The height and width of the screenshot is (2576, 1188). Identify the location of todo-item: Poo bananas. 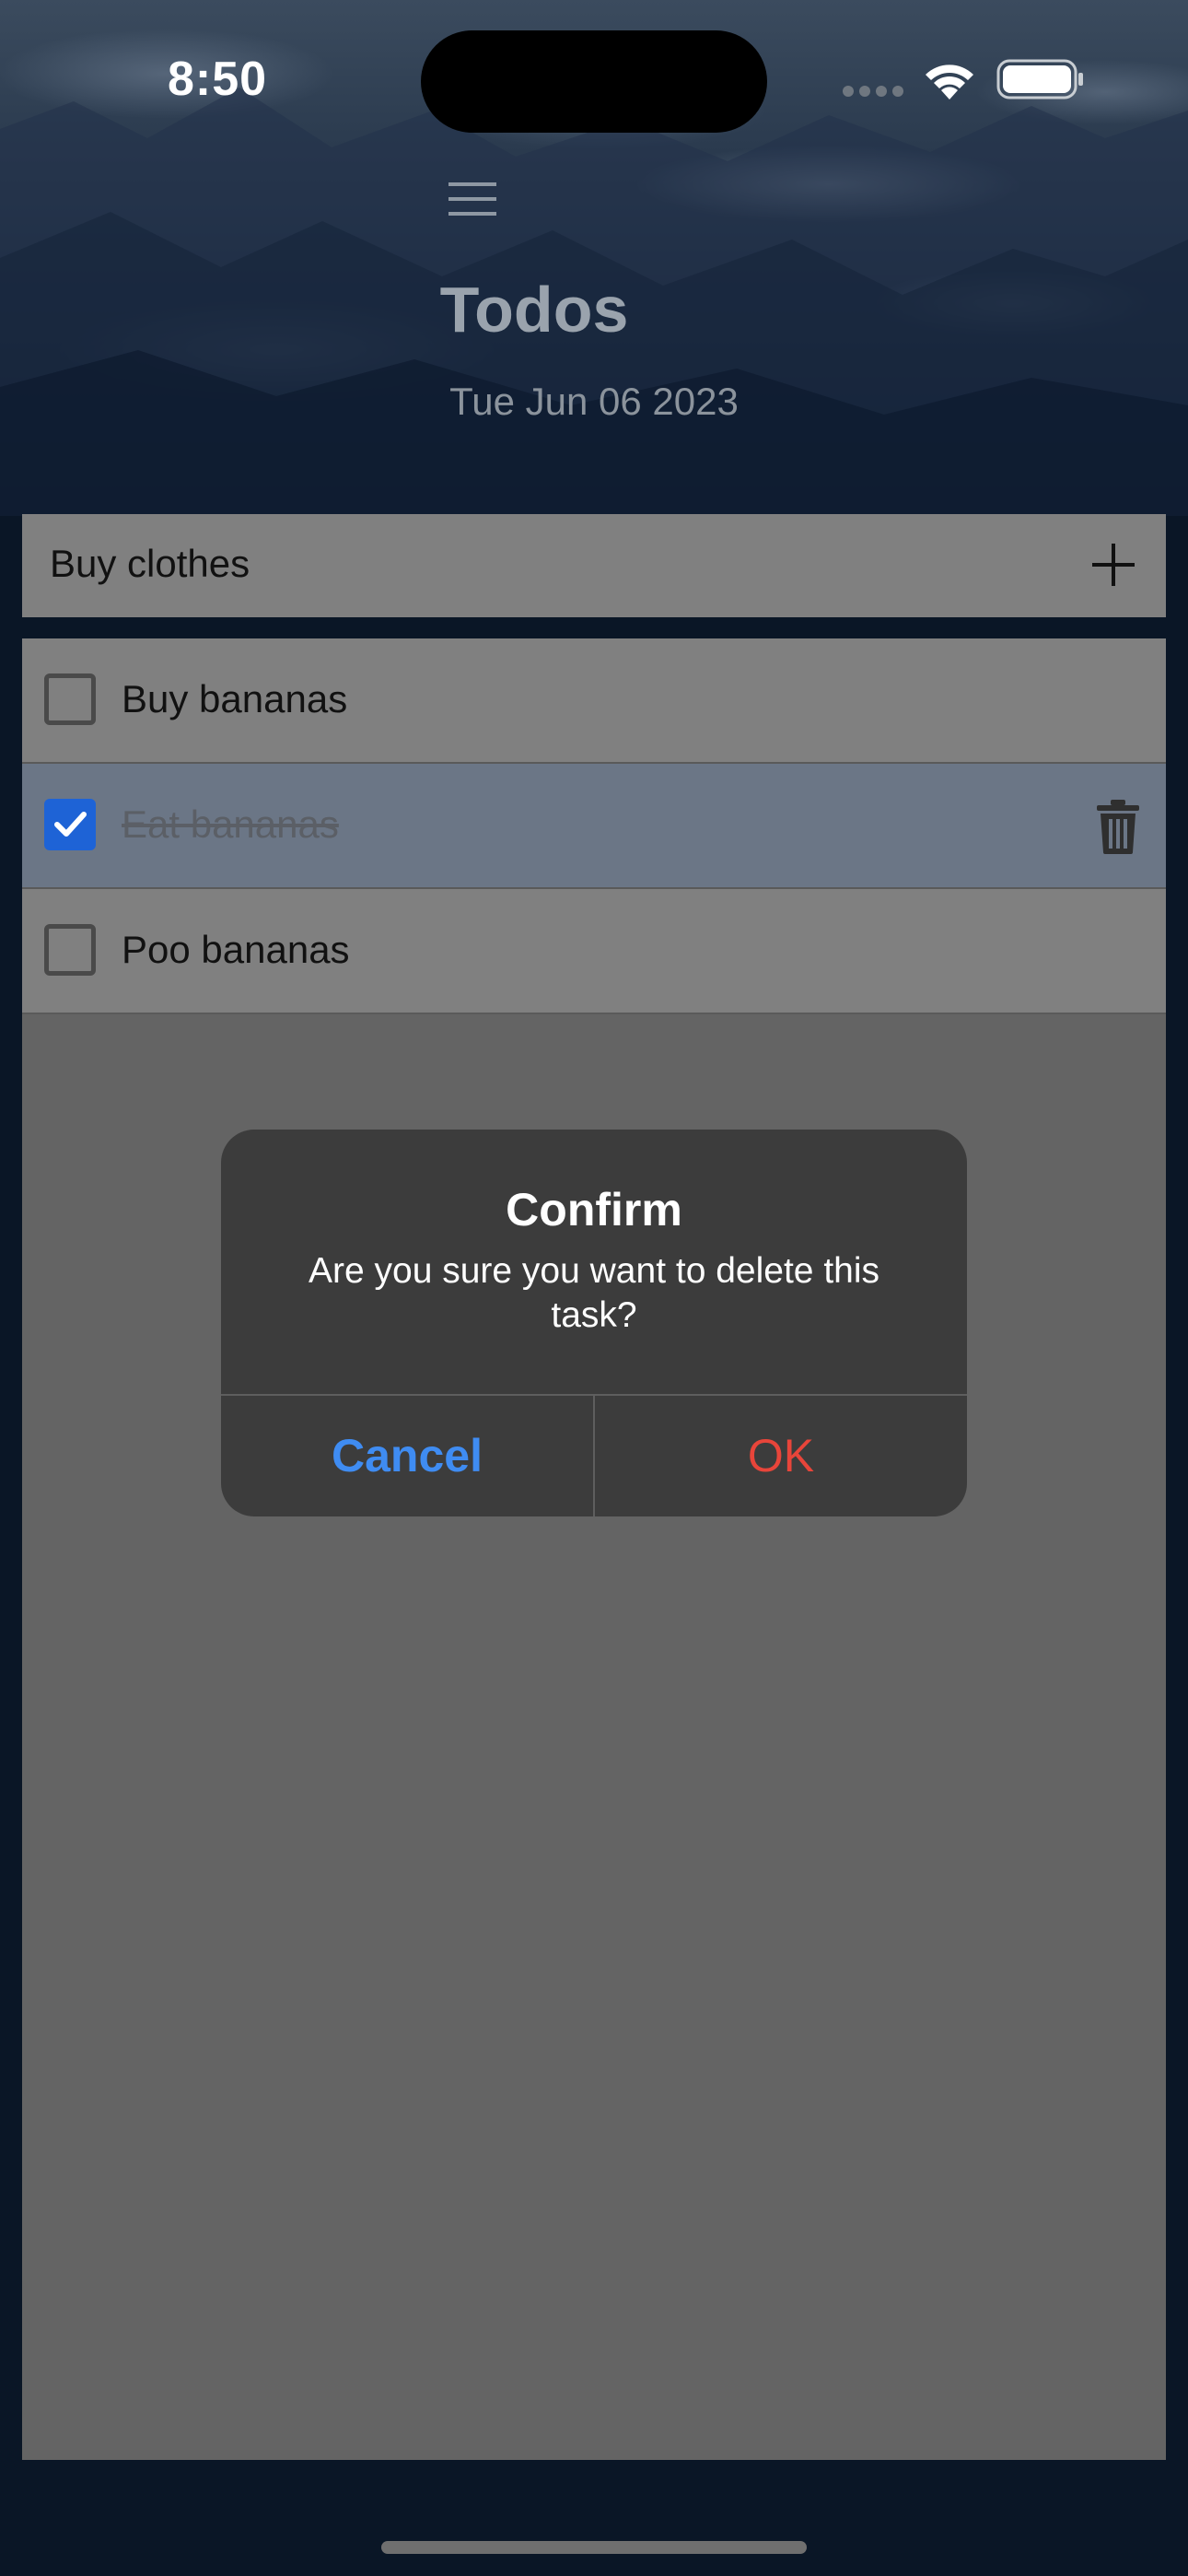
(594, 951).